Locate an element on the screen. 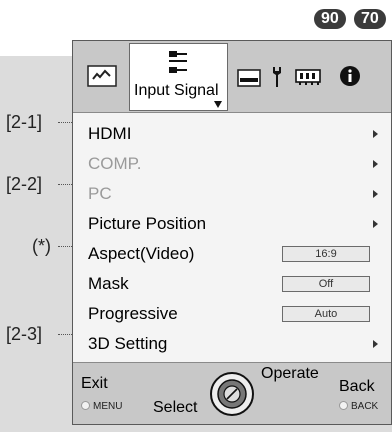 The width and height of the screenshot is (392, 432). menu-key-icon is located at coordinates (85, 405).